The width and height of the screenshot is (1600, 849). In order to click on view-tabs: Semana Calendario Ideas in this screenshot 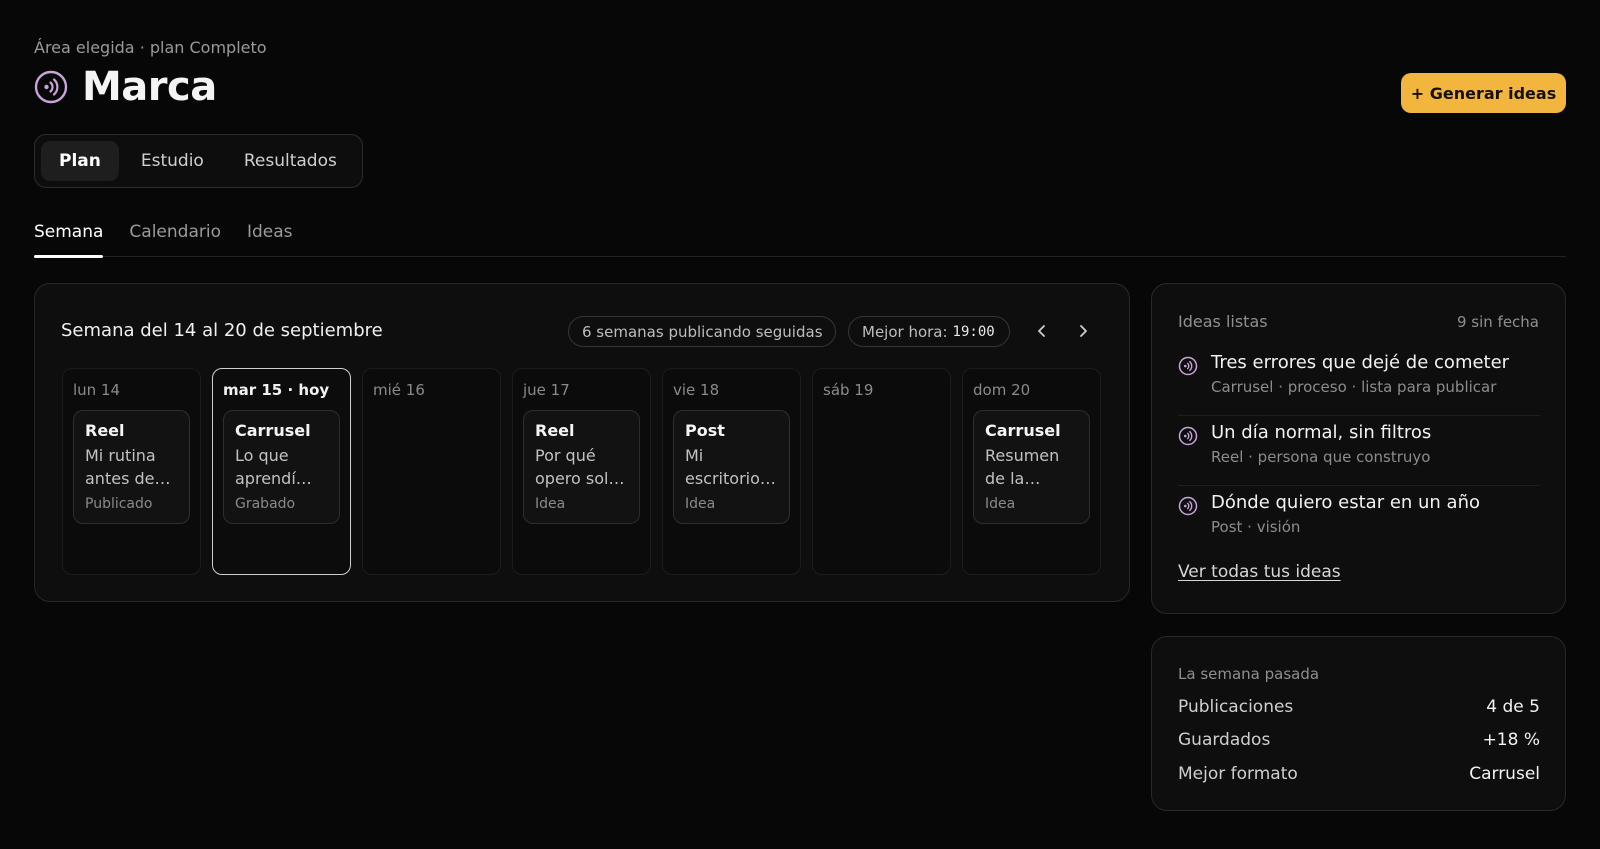, I will do `click(800, 237)`.